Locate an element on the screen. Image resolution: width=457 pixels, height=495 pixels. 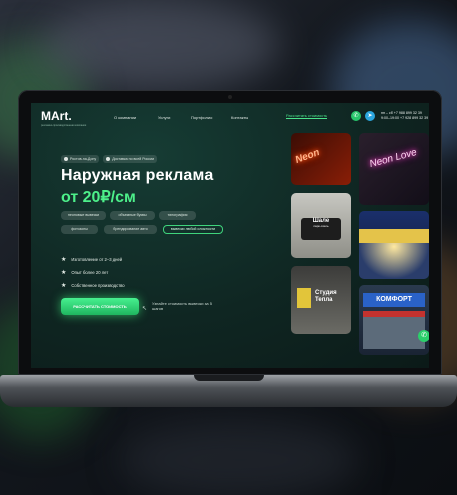
feature-item: ★ Изготовление от 2–3 дней is located at coordinates (93, 259).